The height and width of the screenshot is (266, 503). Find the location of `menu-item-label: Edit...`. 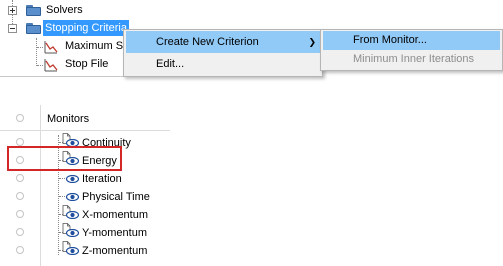

menu-item-label: Edit... is located at coordinates (170, 64).